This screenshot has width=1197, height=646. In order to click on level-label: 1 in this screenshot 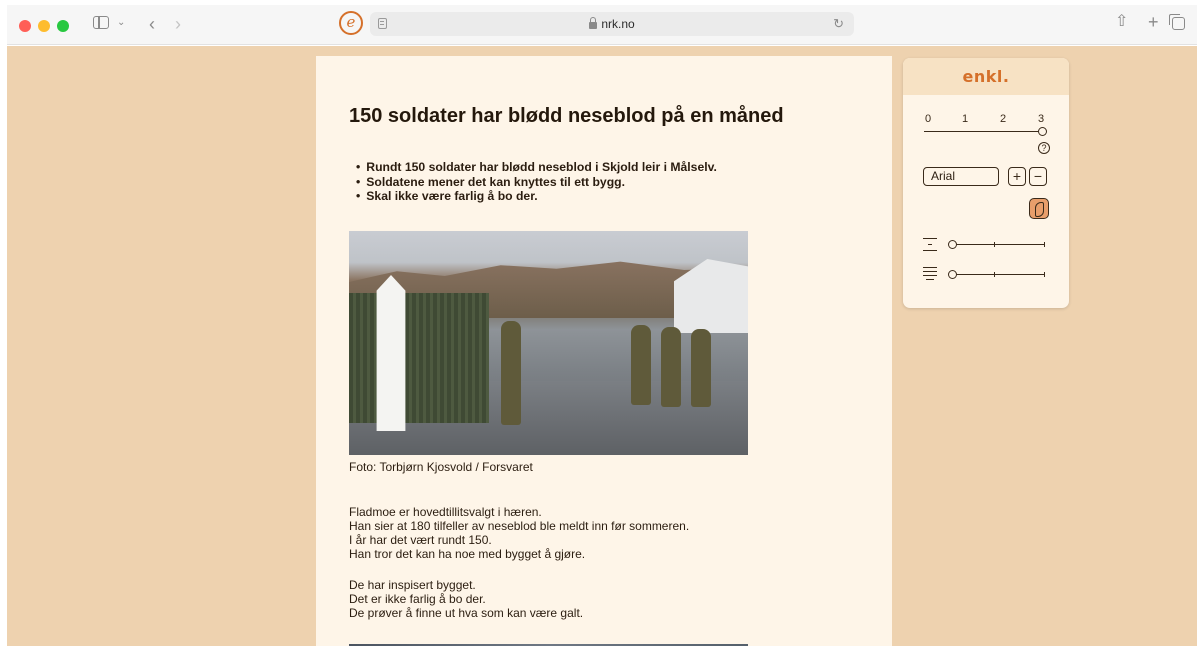, I will do `click(965, 119)`.